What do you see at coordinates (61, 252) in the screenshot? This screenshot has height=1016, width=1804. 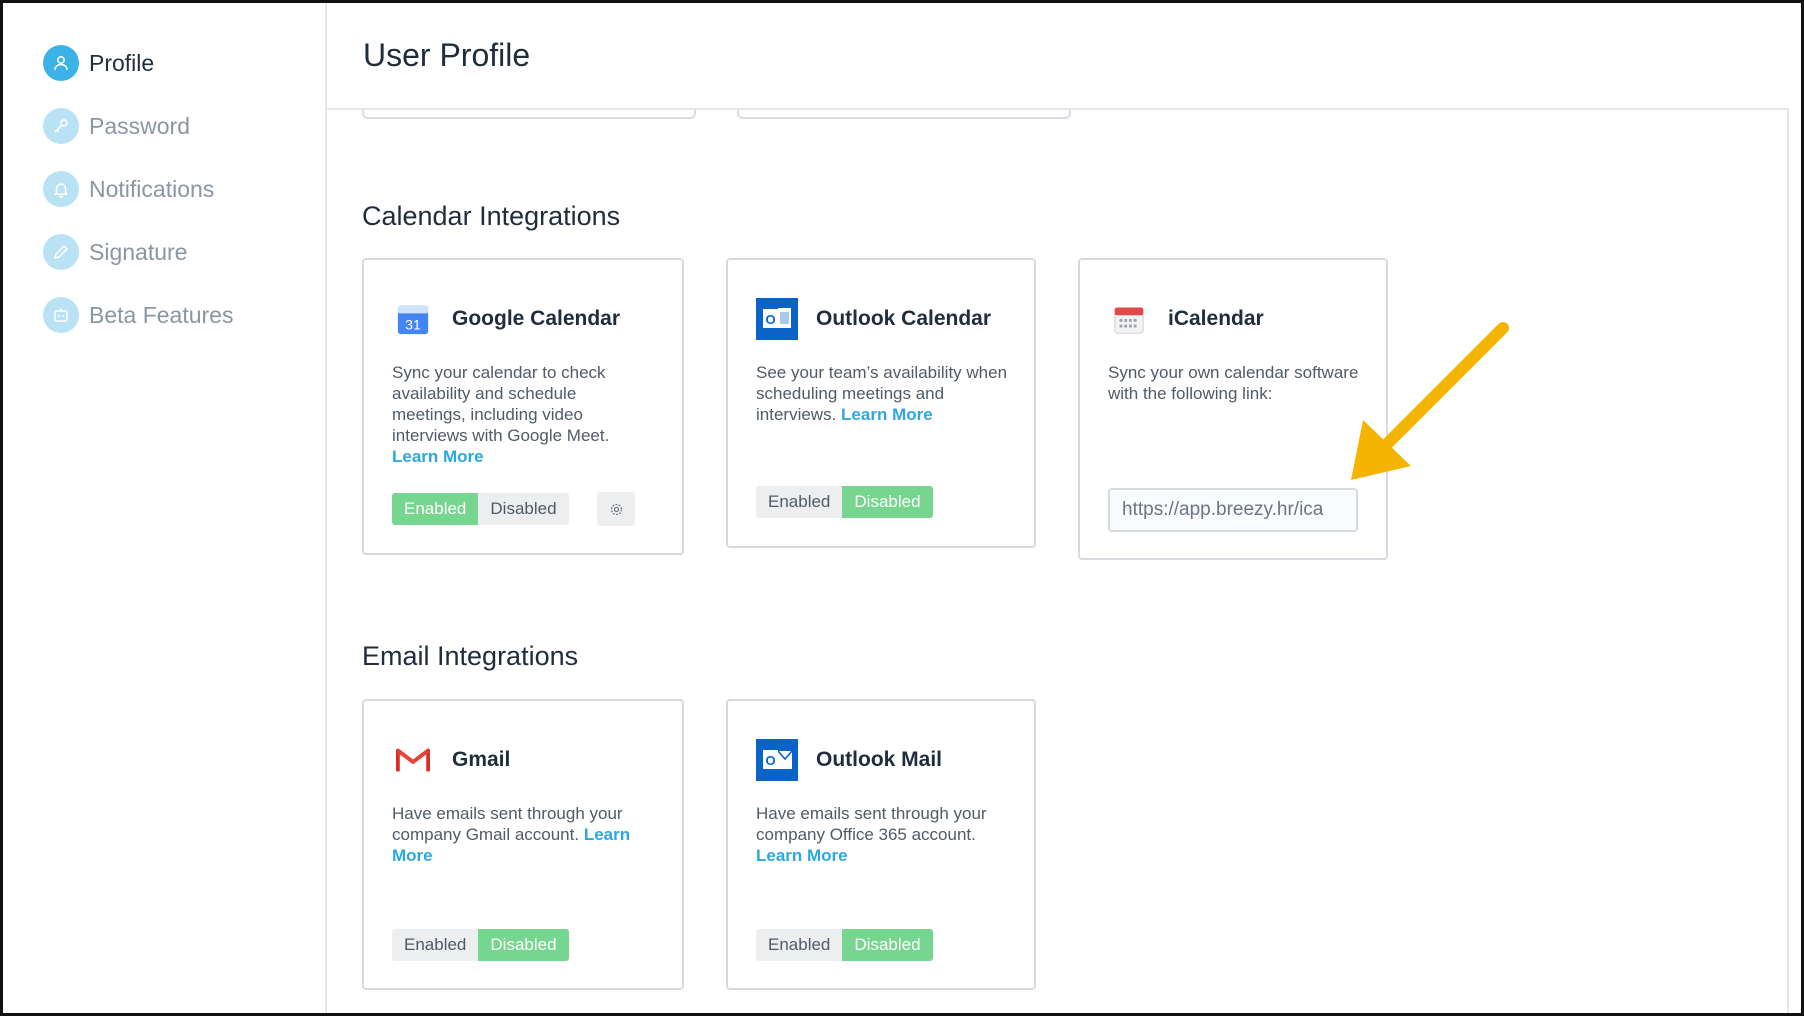 I see `pencil-icon` at bounding box center [61, 252].